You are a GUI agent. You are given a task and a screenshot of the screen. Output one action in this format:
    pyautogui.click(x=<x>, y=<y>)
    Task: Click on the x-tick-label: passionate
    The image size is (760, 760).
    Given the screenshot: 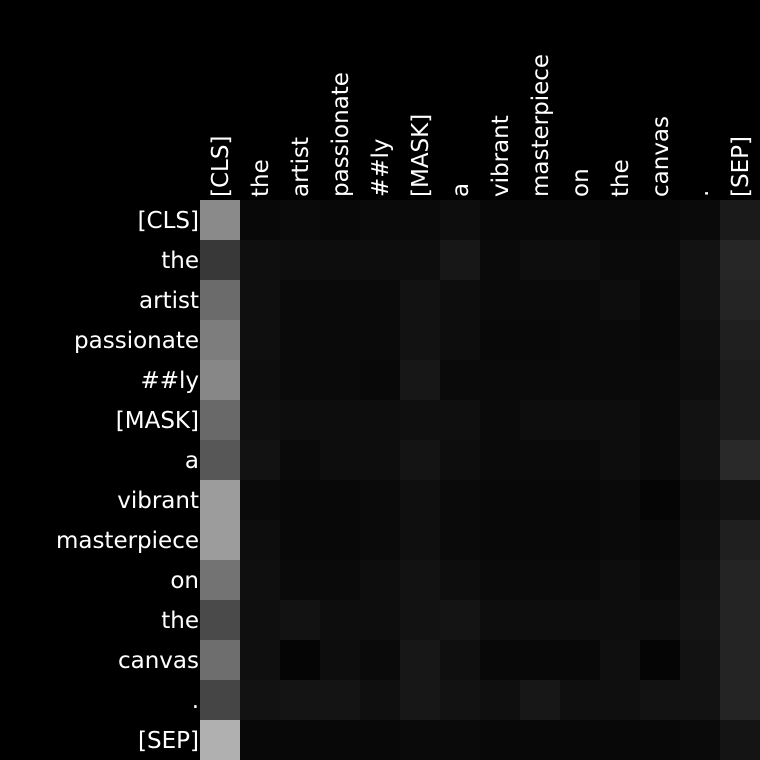 What is the action you would take?
    pyautogui.click(x=341, y=134)
    